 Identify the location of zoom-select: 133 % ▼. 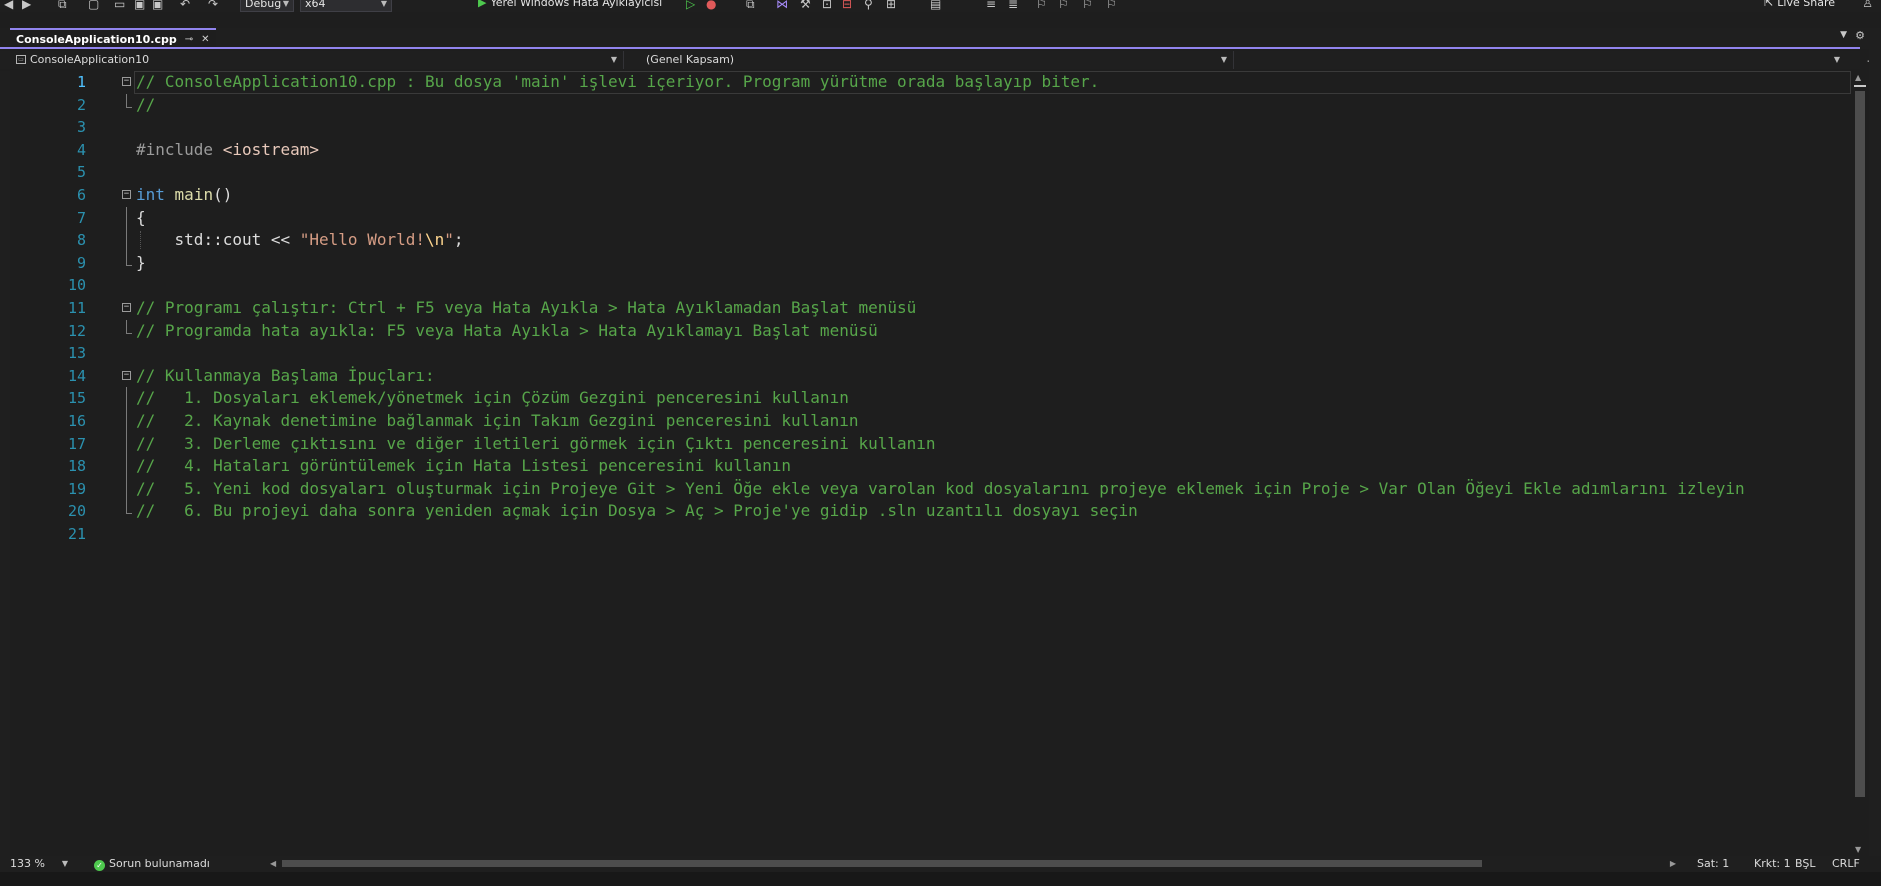
(39, 864).